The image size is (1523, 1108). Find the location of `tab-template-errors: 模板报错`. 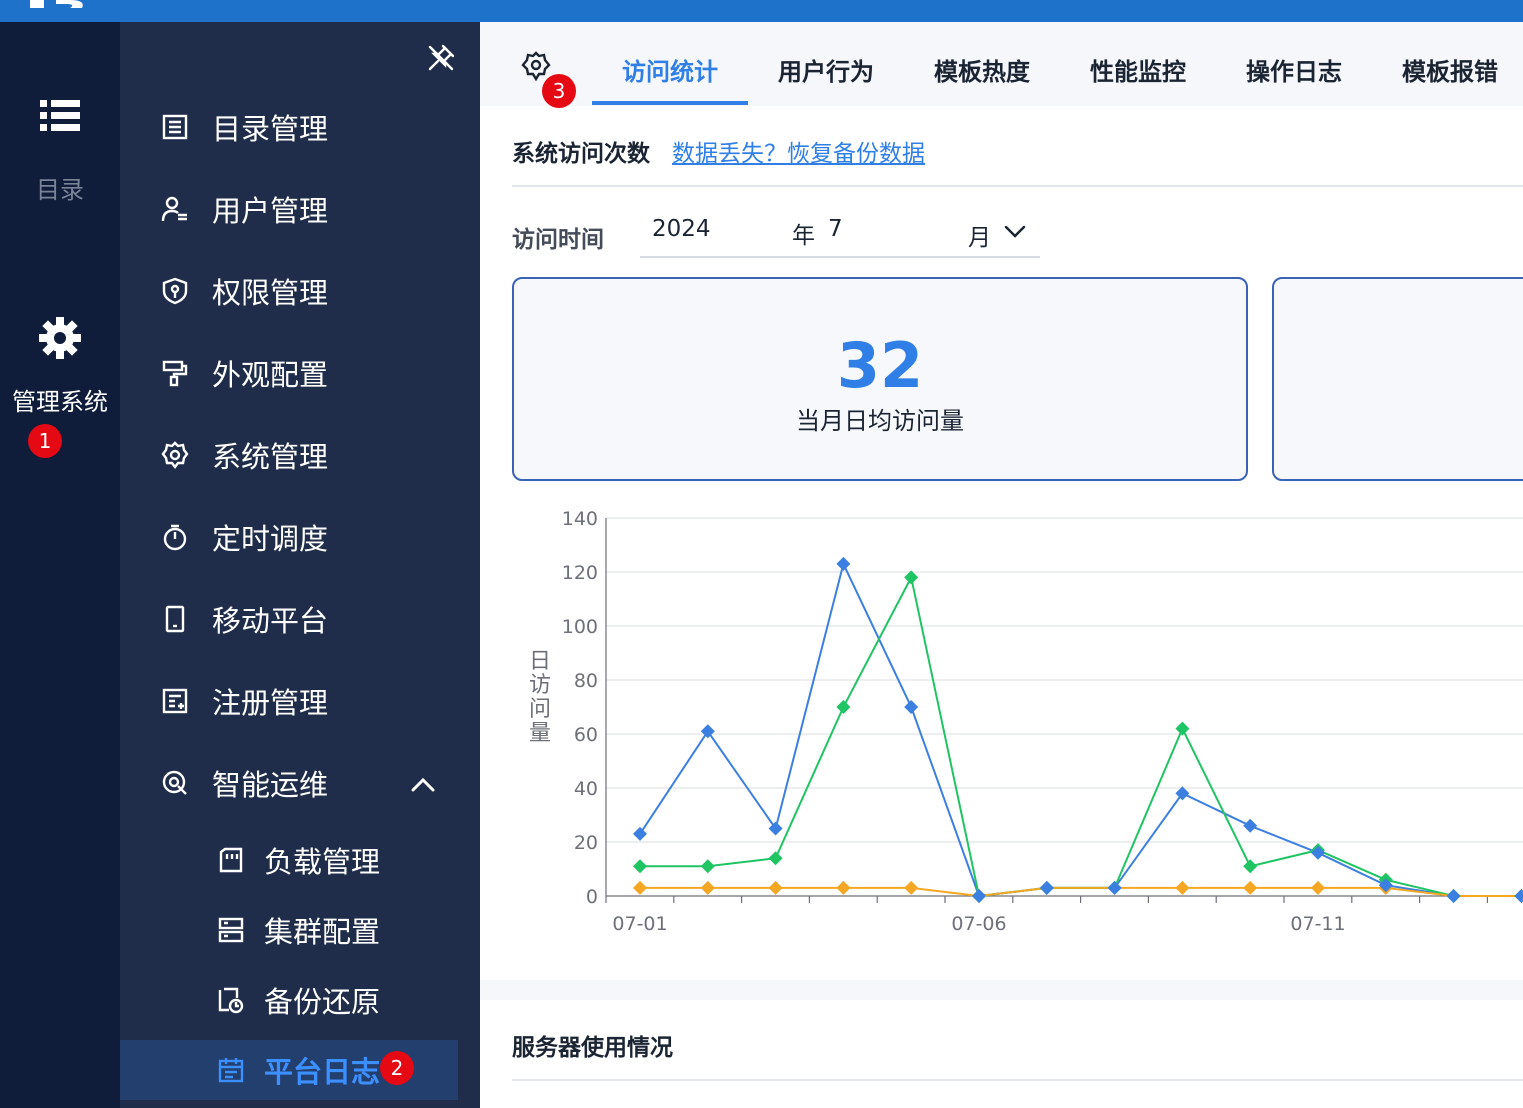

tab-template-errors: 模板报错 is located at coordinates (1450, 69).